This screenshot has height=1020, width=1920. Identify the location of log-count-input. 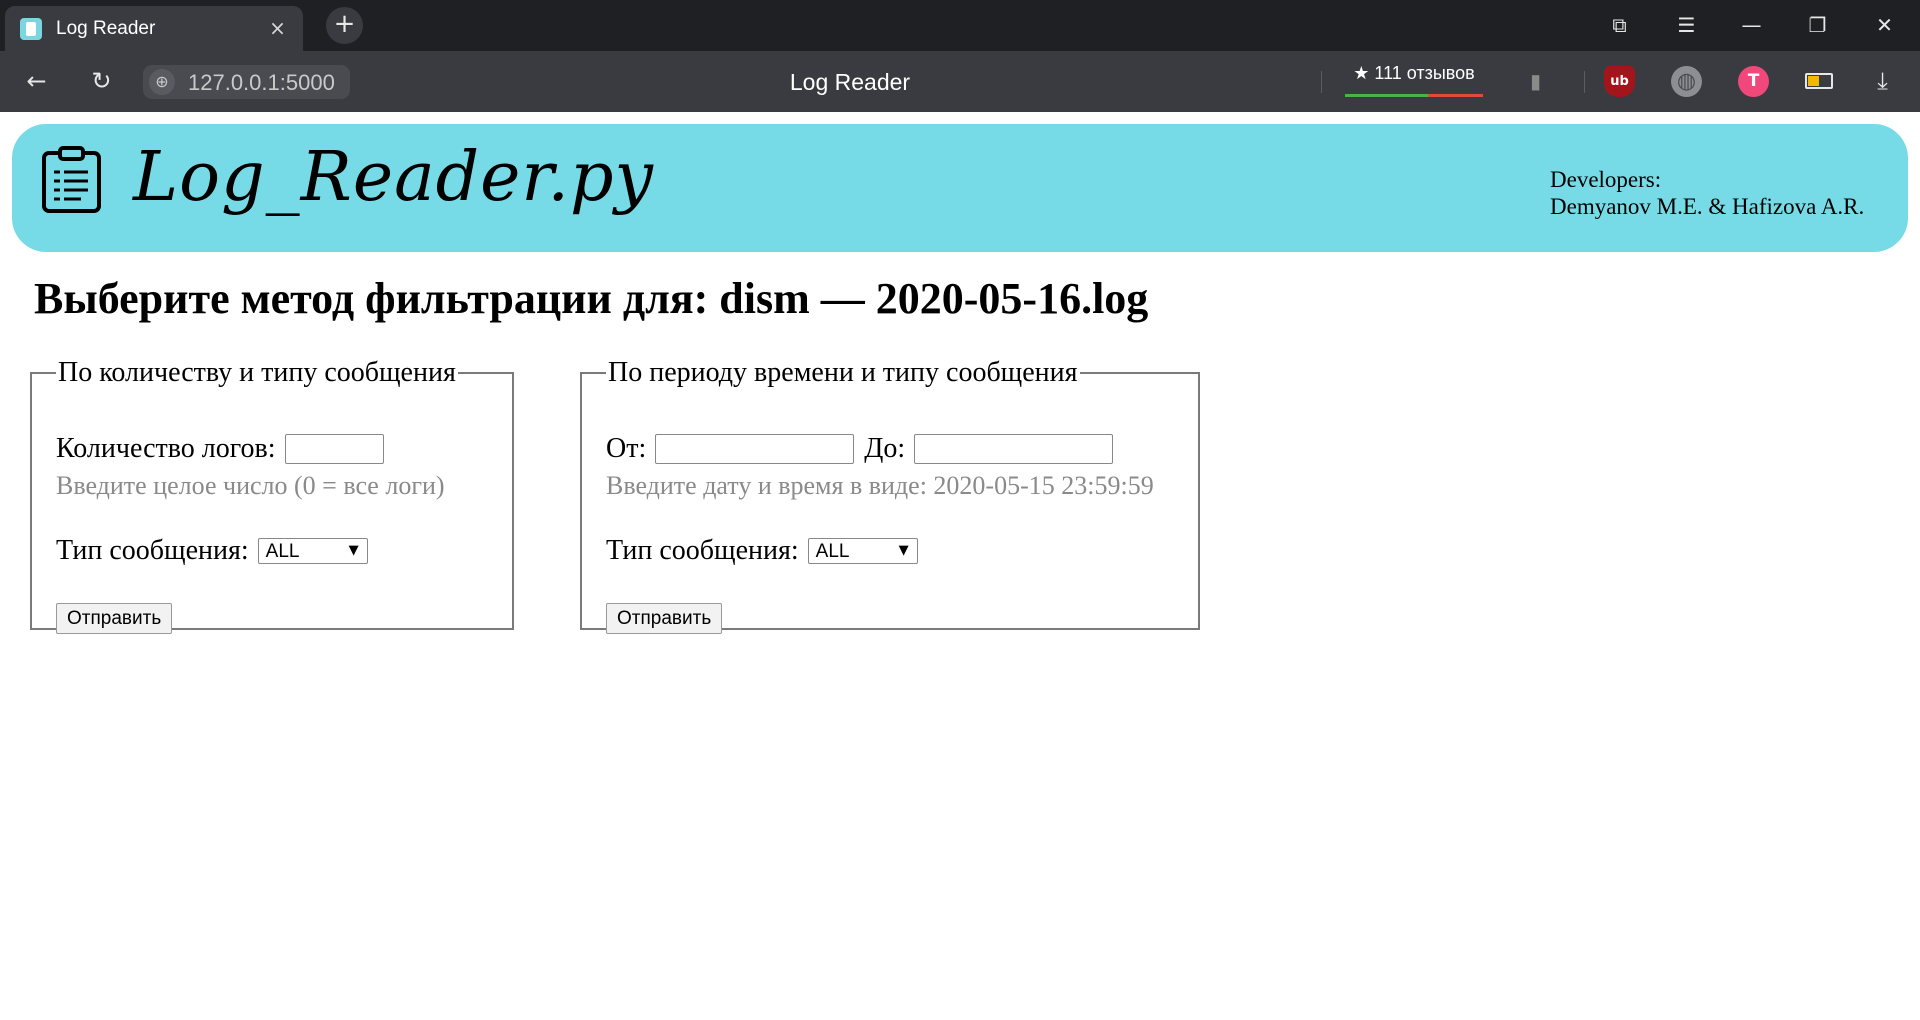
(334, 449).